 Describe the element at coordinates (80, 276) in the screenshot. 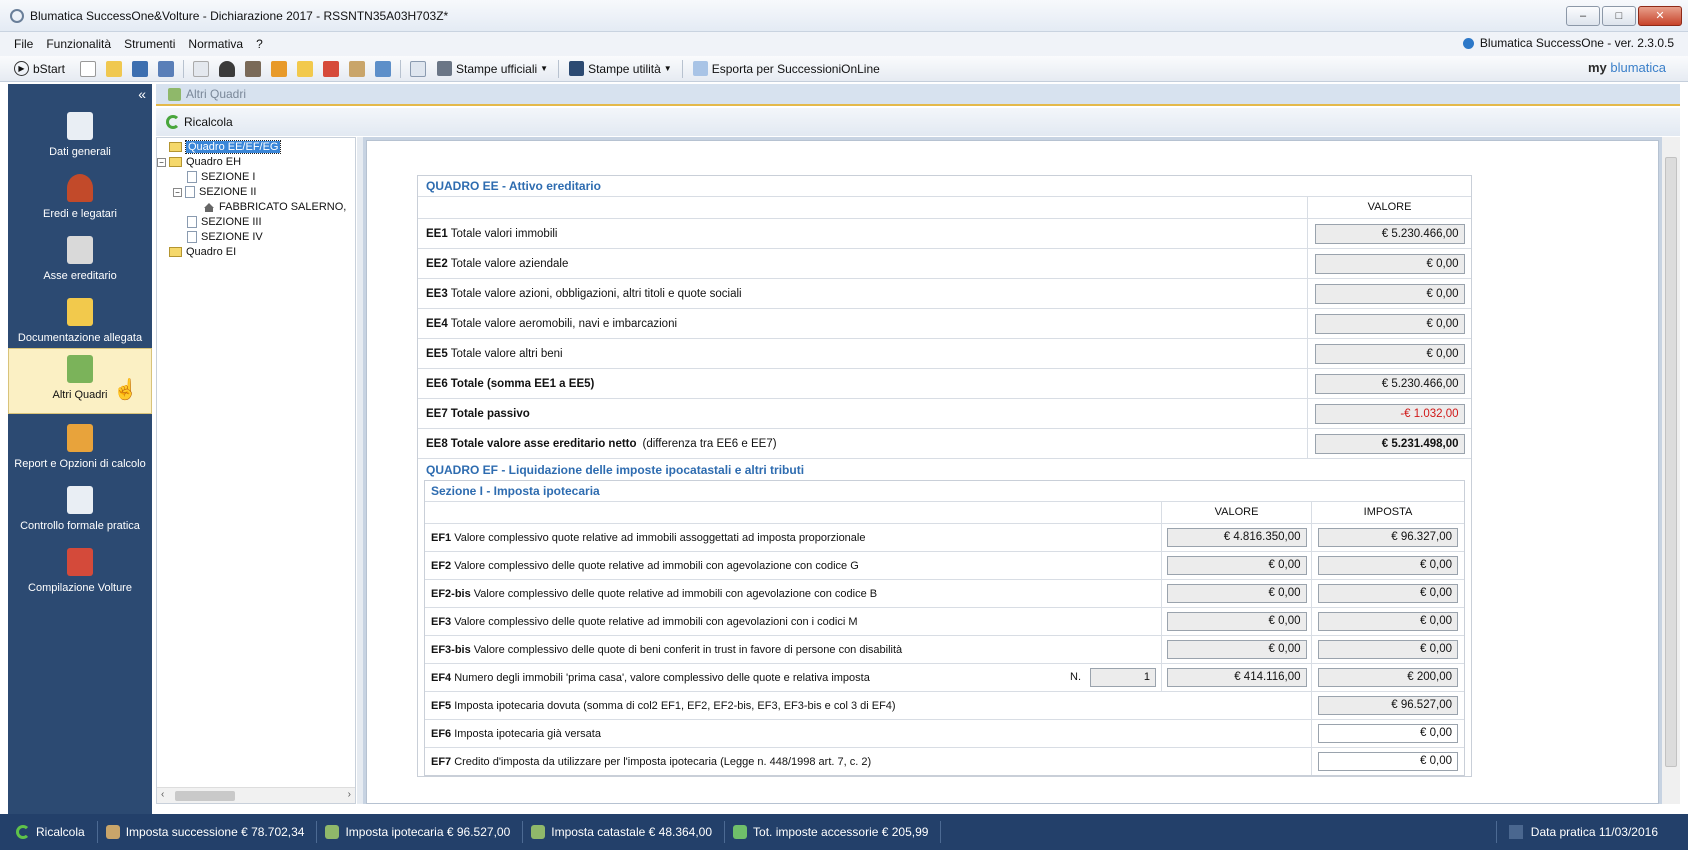

I see `sidebar-item-label: Asse ereditario` at that location.